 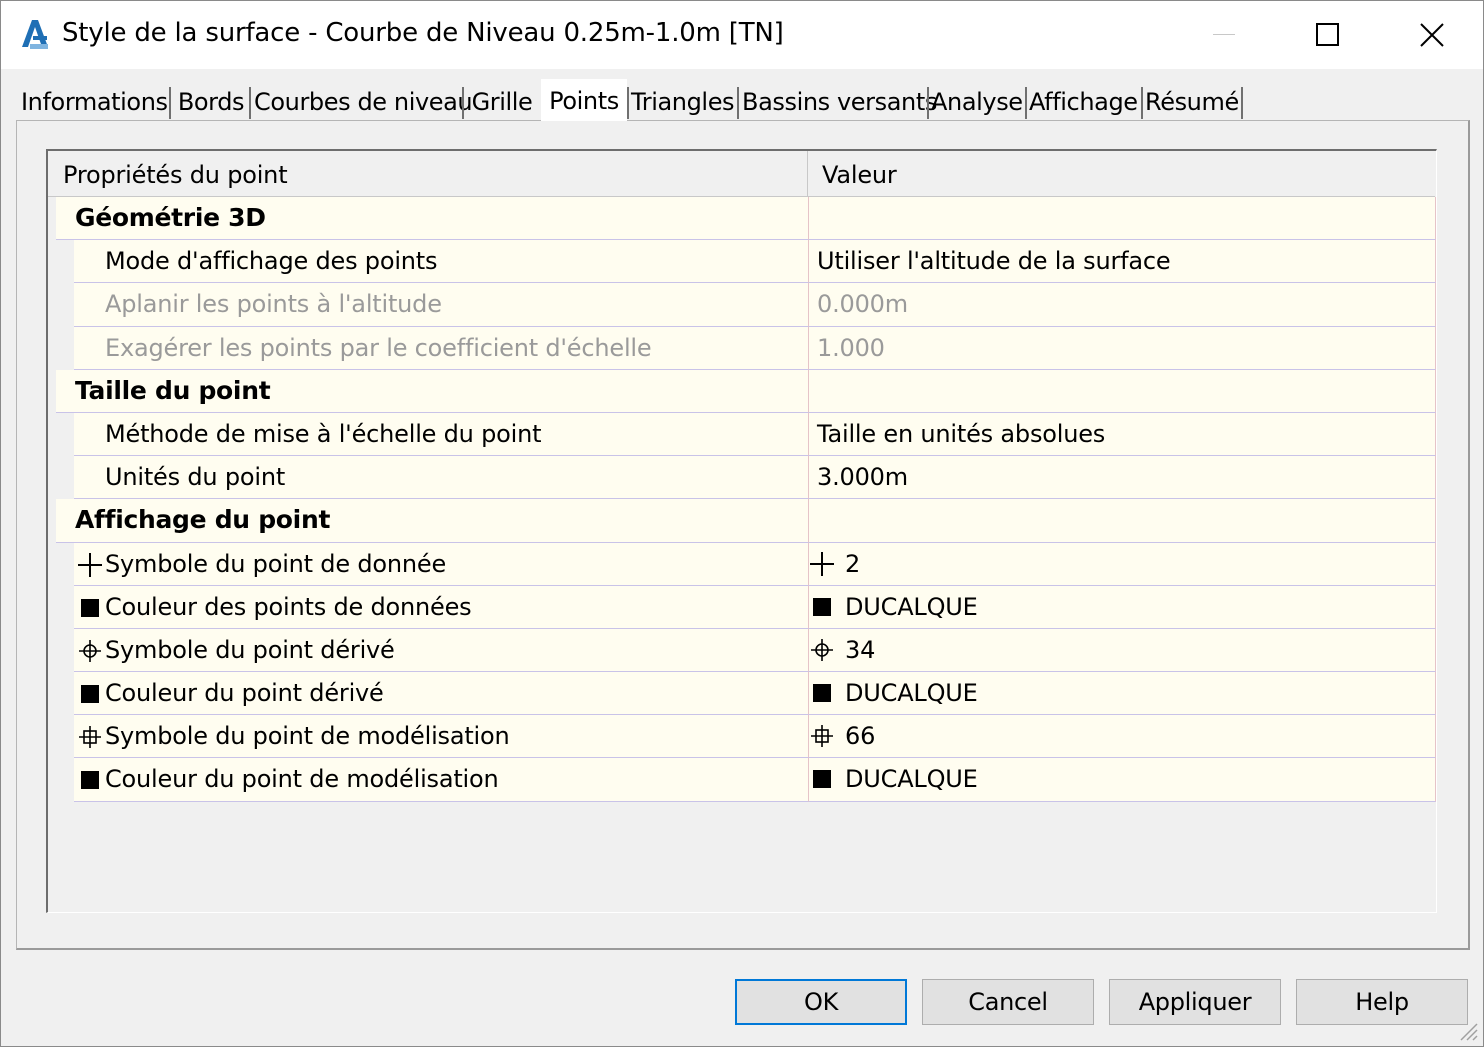 What do you see at coordinates (441, 262) in the screenshot?
I see `property-name-cell: Mode d'affichage des points` at bounding box center [441, 262].